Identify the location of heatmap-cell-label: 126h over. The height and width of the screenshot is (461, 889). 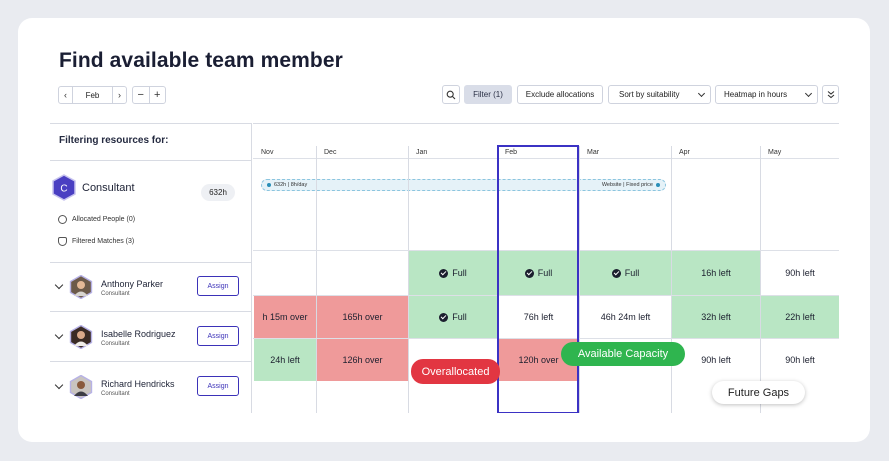
(362, 360).